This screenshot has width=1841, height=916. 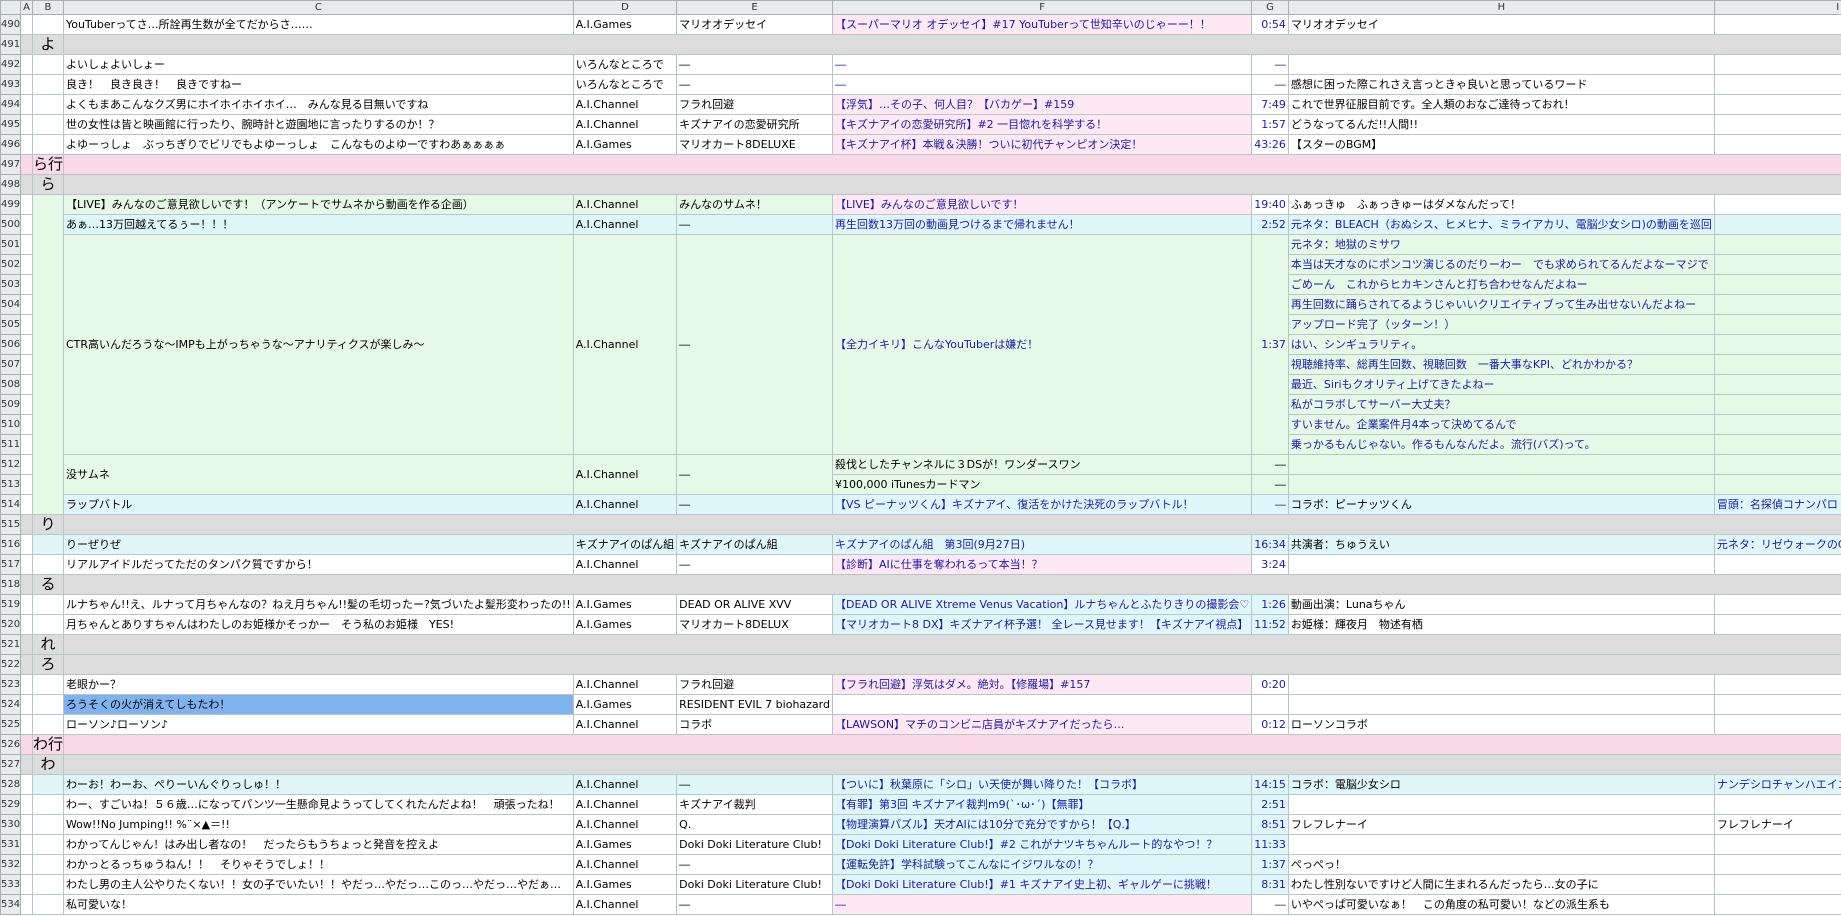 What do you see at coordinates (1501, 364) in the screenshot?
I see `cell-h-507: 視聴維持率、総再生回数、視聴回数 一番大事なKPI、どれかわかる？` at bounding box center [1501, 364].